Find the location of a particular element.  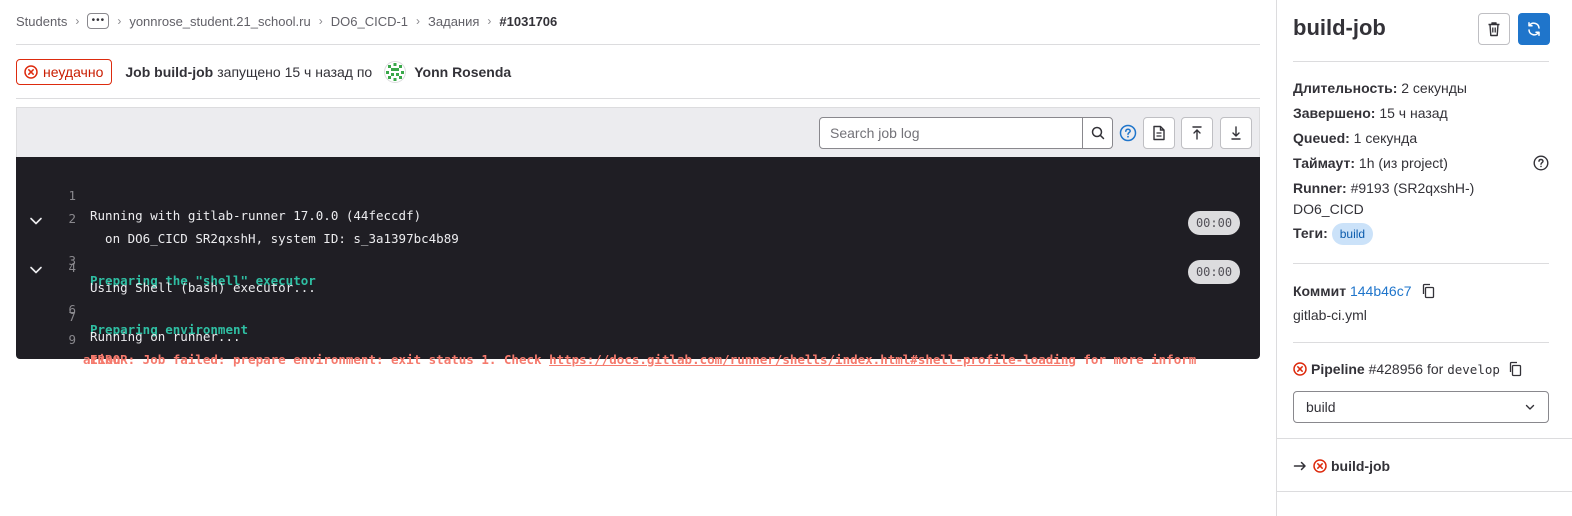

breadcrumb-project: DO6_CICD-1 is located at coordinates (369, 21).